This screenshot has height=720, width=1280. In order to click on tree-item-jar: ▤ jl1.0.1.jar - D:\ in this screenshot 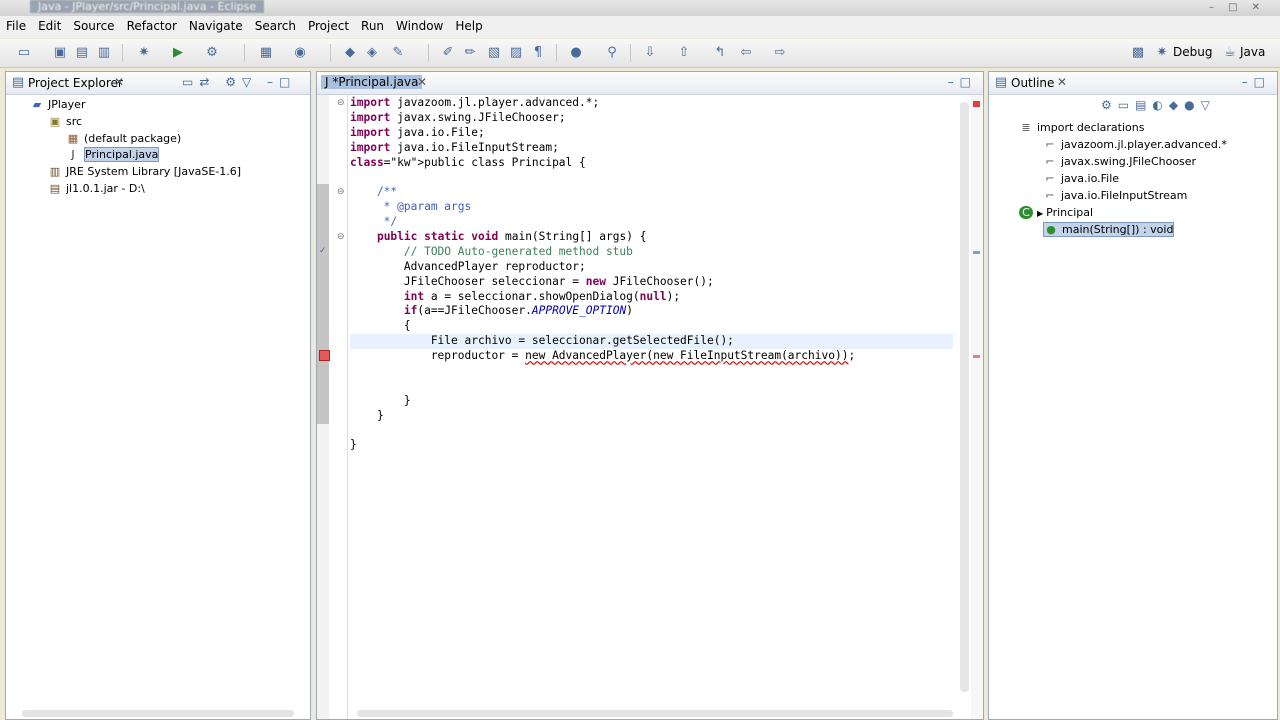, I will do `click(96, 188)`.